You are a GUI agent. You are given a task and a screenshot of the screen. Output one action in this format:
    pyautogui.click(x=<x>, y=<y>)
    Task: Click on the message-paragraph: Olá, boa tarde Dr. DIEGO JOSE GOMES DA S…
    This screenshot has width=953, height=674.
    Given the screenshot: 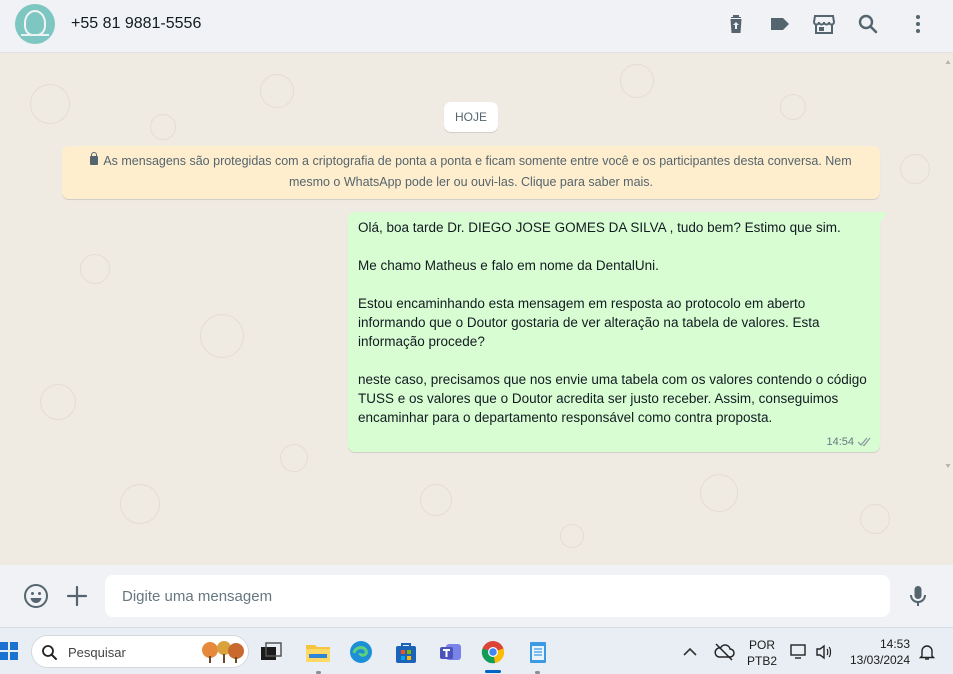 What is the action you would take?
    pyautogui.click(x=599, y=227)
    